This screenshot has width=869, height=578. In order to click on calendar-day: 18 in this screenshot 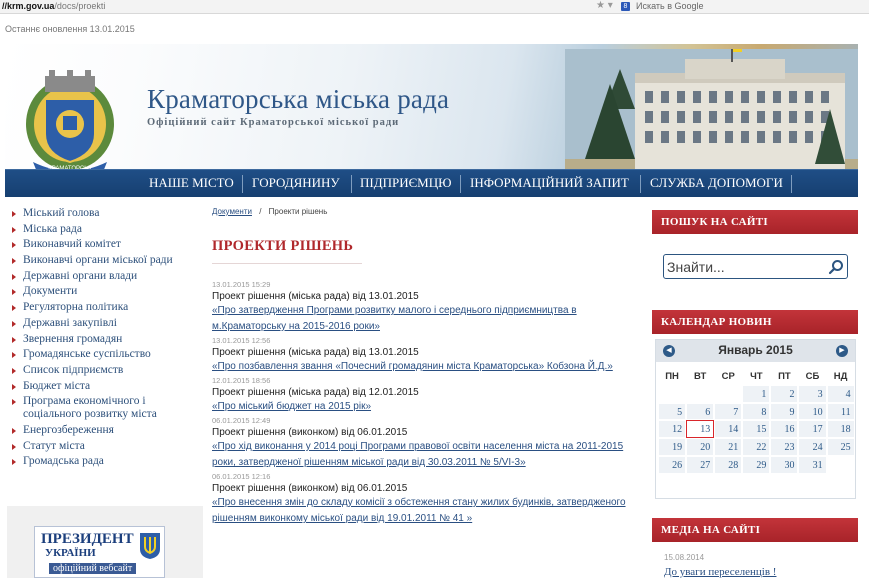, I will do `click(840, 429)`.